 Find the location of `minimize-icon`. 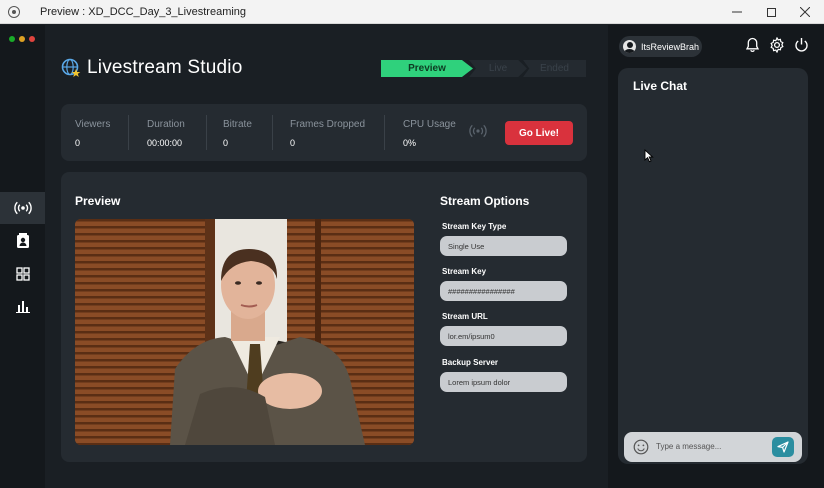

minimize-icon is located at coordinates (737, 12).